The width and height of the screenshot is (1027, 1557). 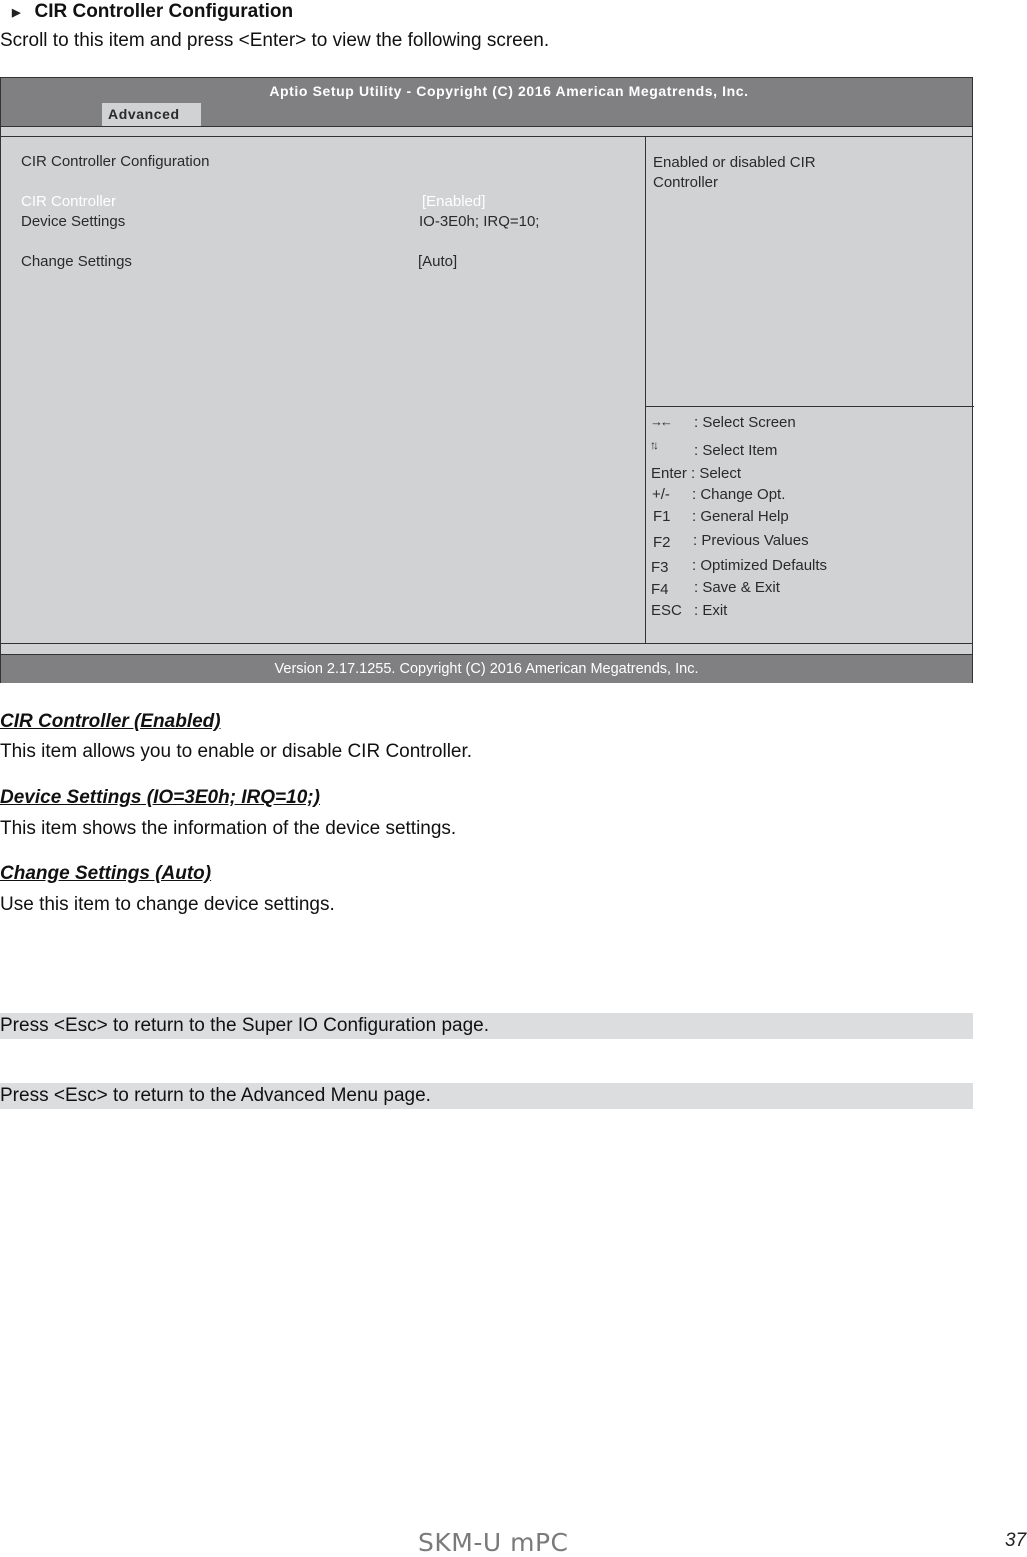 I want to click on item-desc-change-settings: Use this item to change device settings., so click(x=167, y=904).